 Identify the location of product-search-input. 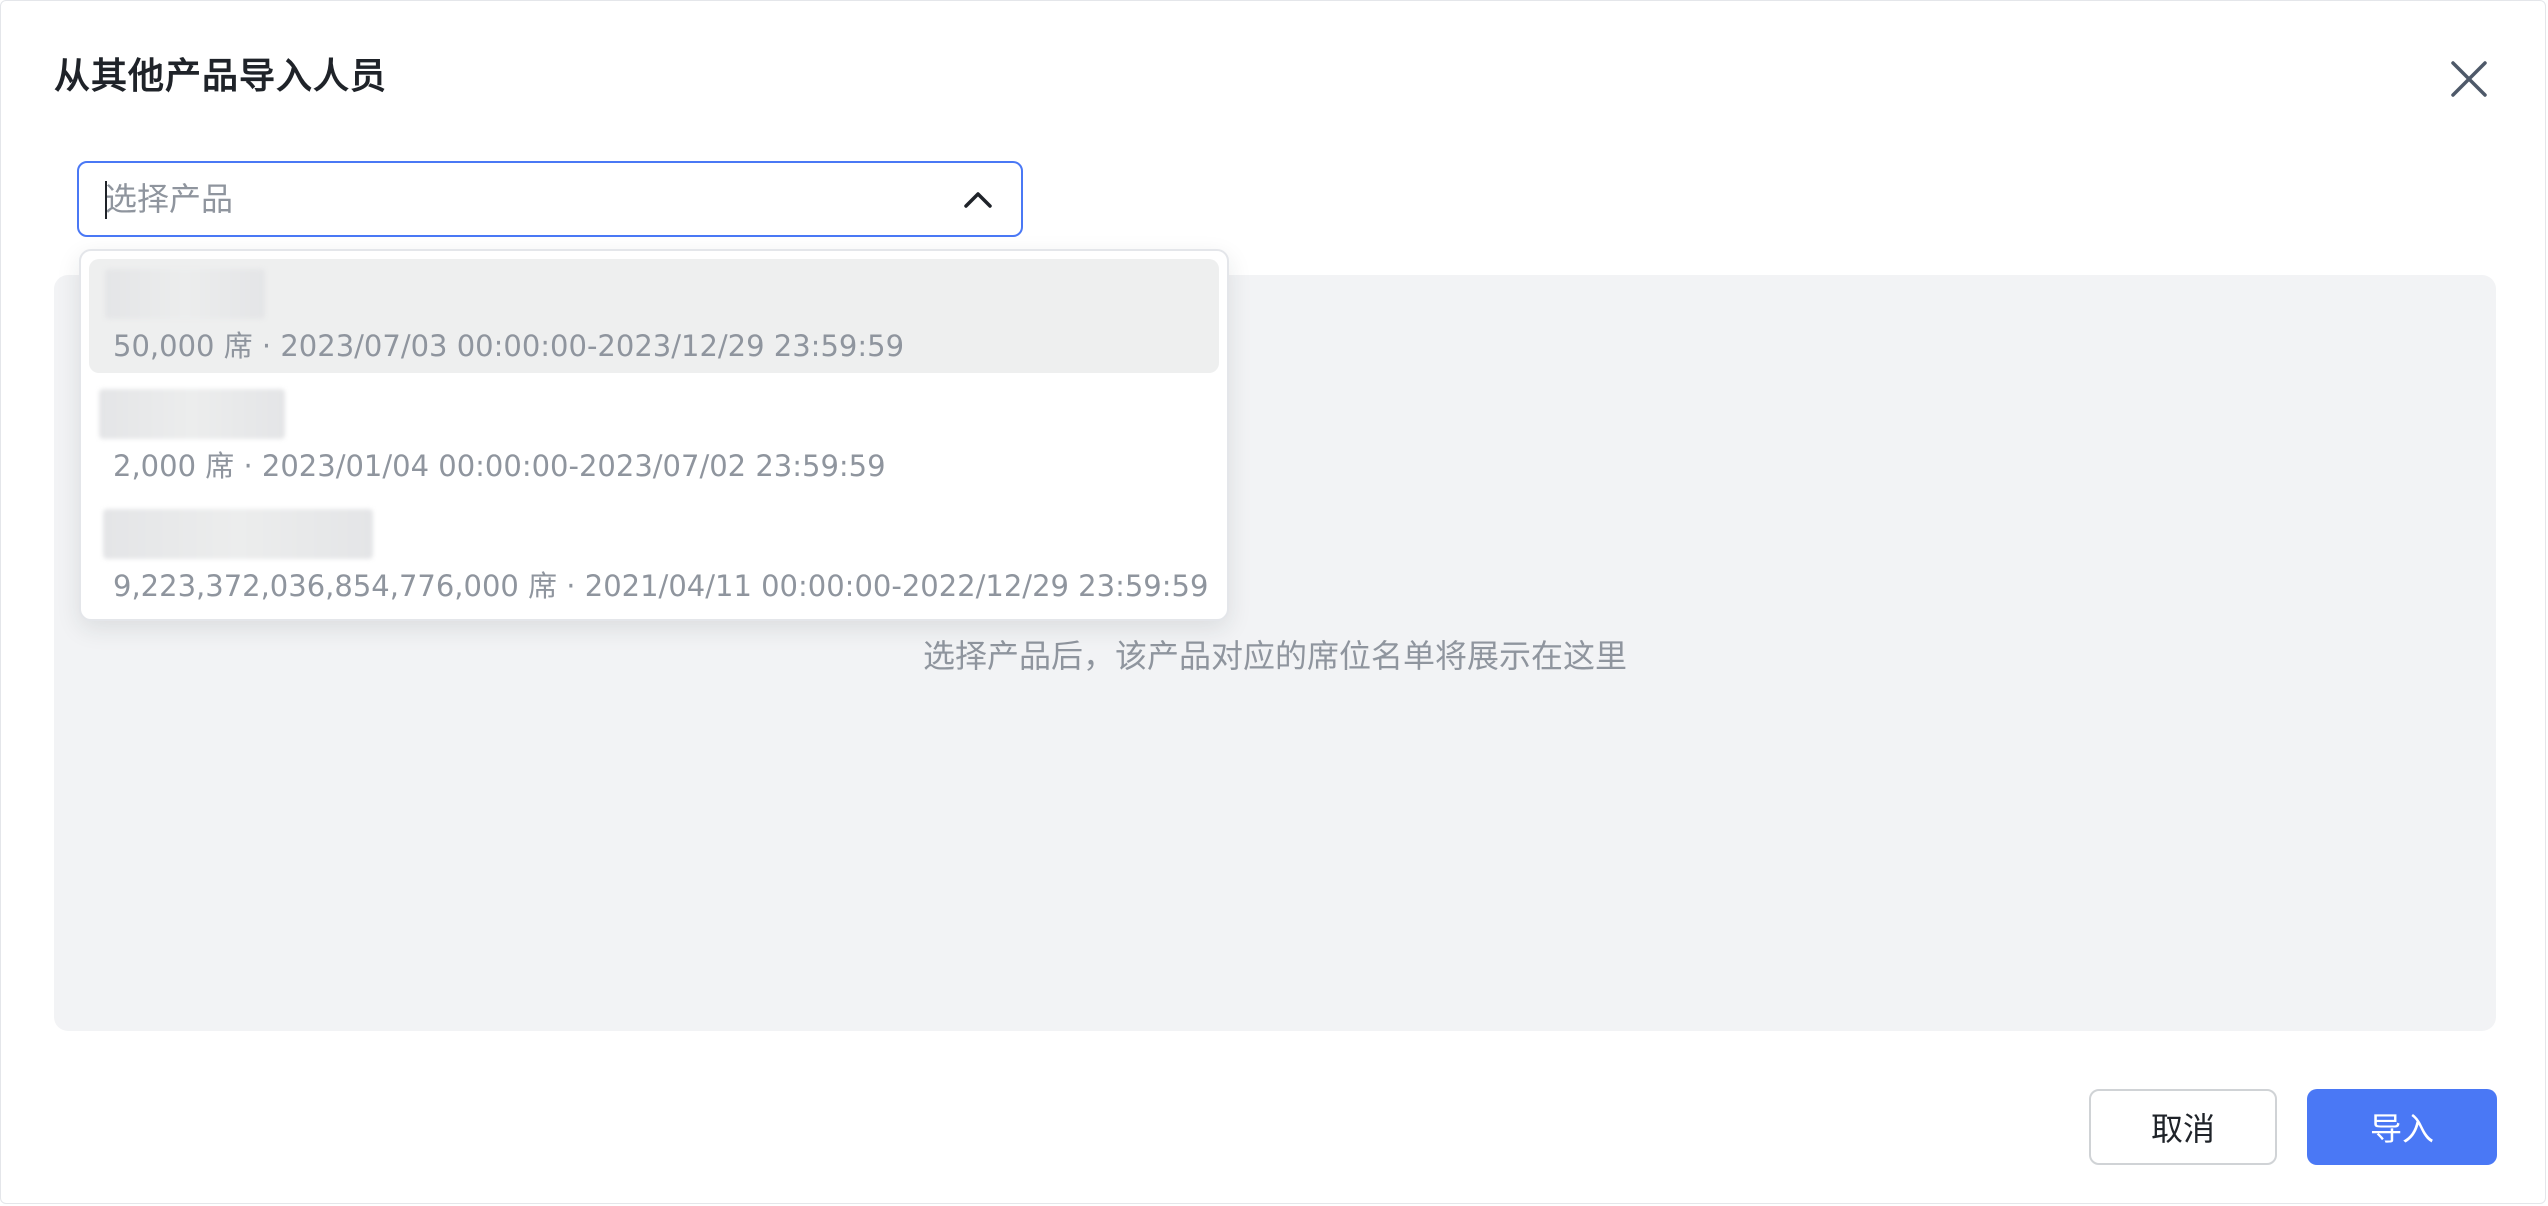
(515, 199).